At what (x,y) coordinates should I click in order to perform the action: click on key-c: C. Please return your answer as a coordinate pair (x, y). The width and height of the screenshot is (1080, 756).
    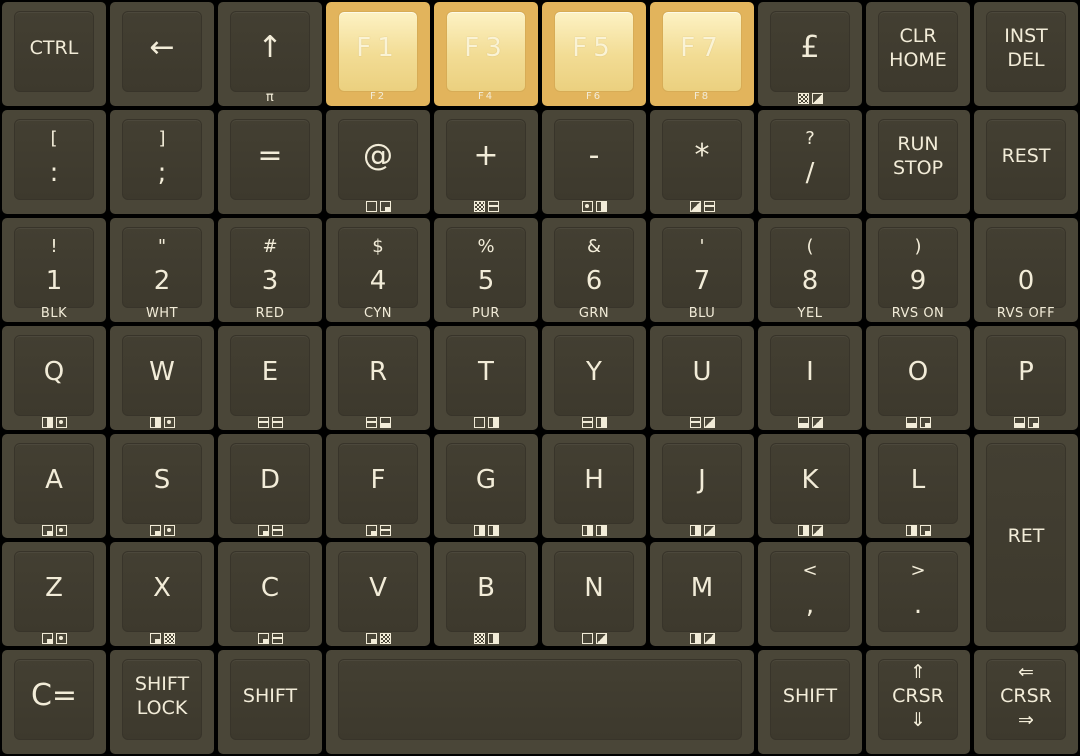
    Looking at the image, I should click on (270, 594).